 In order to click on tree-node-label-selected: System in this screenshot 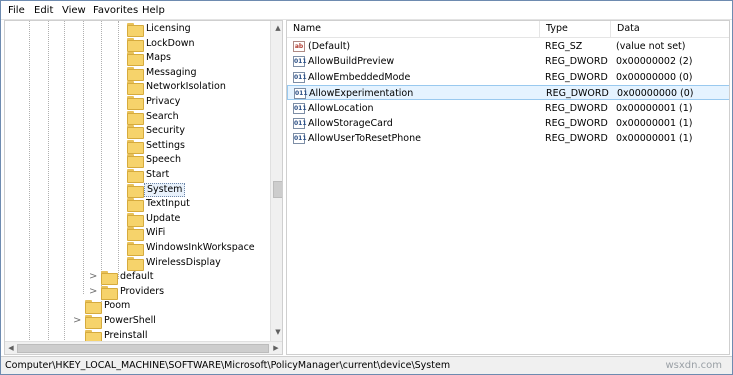, I will do `click(165, 189)`.